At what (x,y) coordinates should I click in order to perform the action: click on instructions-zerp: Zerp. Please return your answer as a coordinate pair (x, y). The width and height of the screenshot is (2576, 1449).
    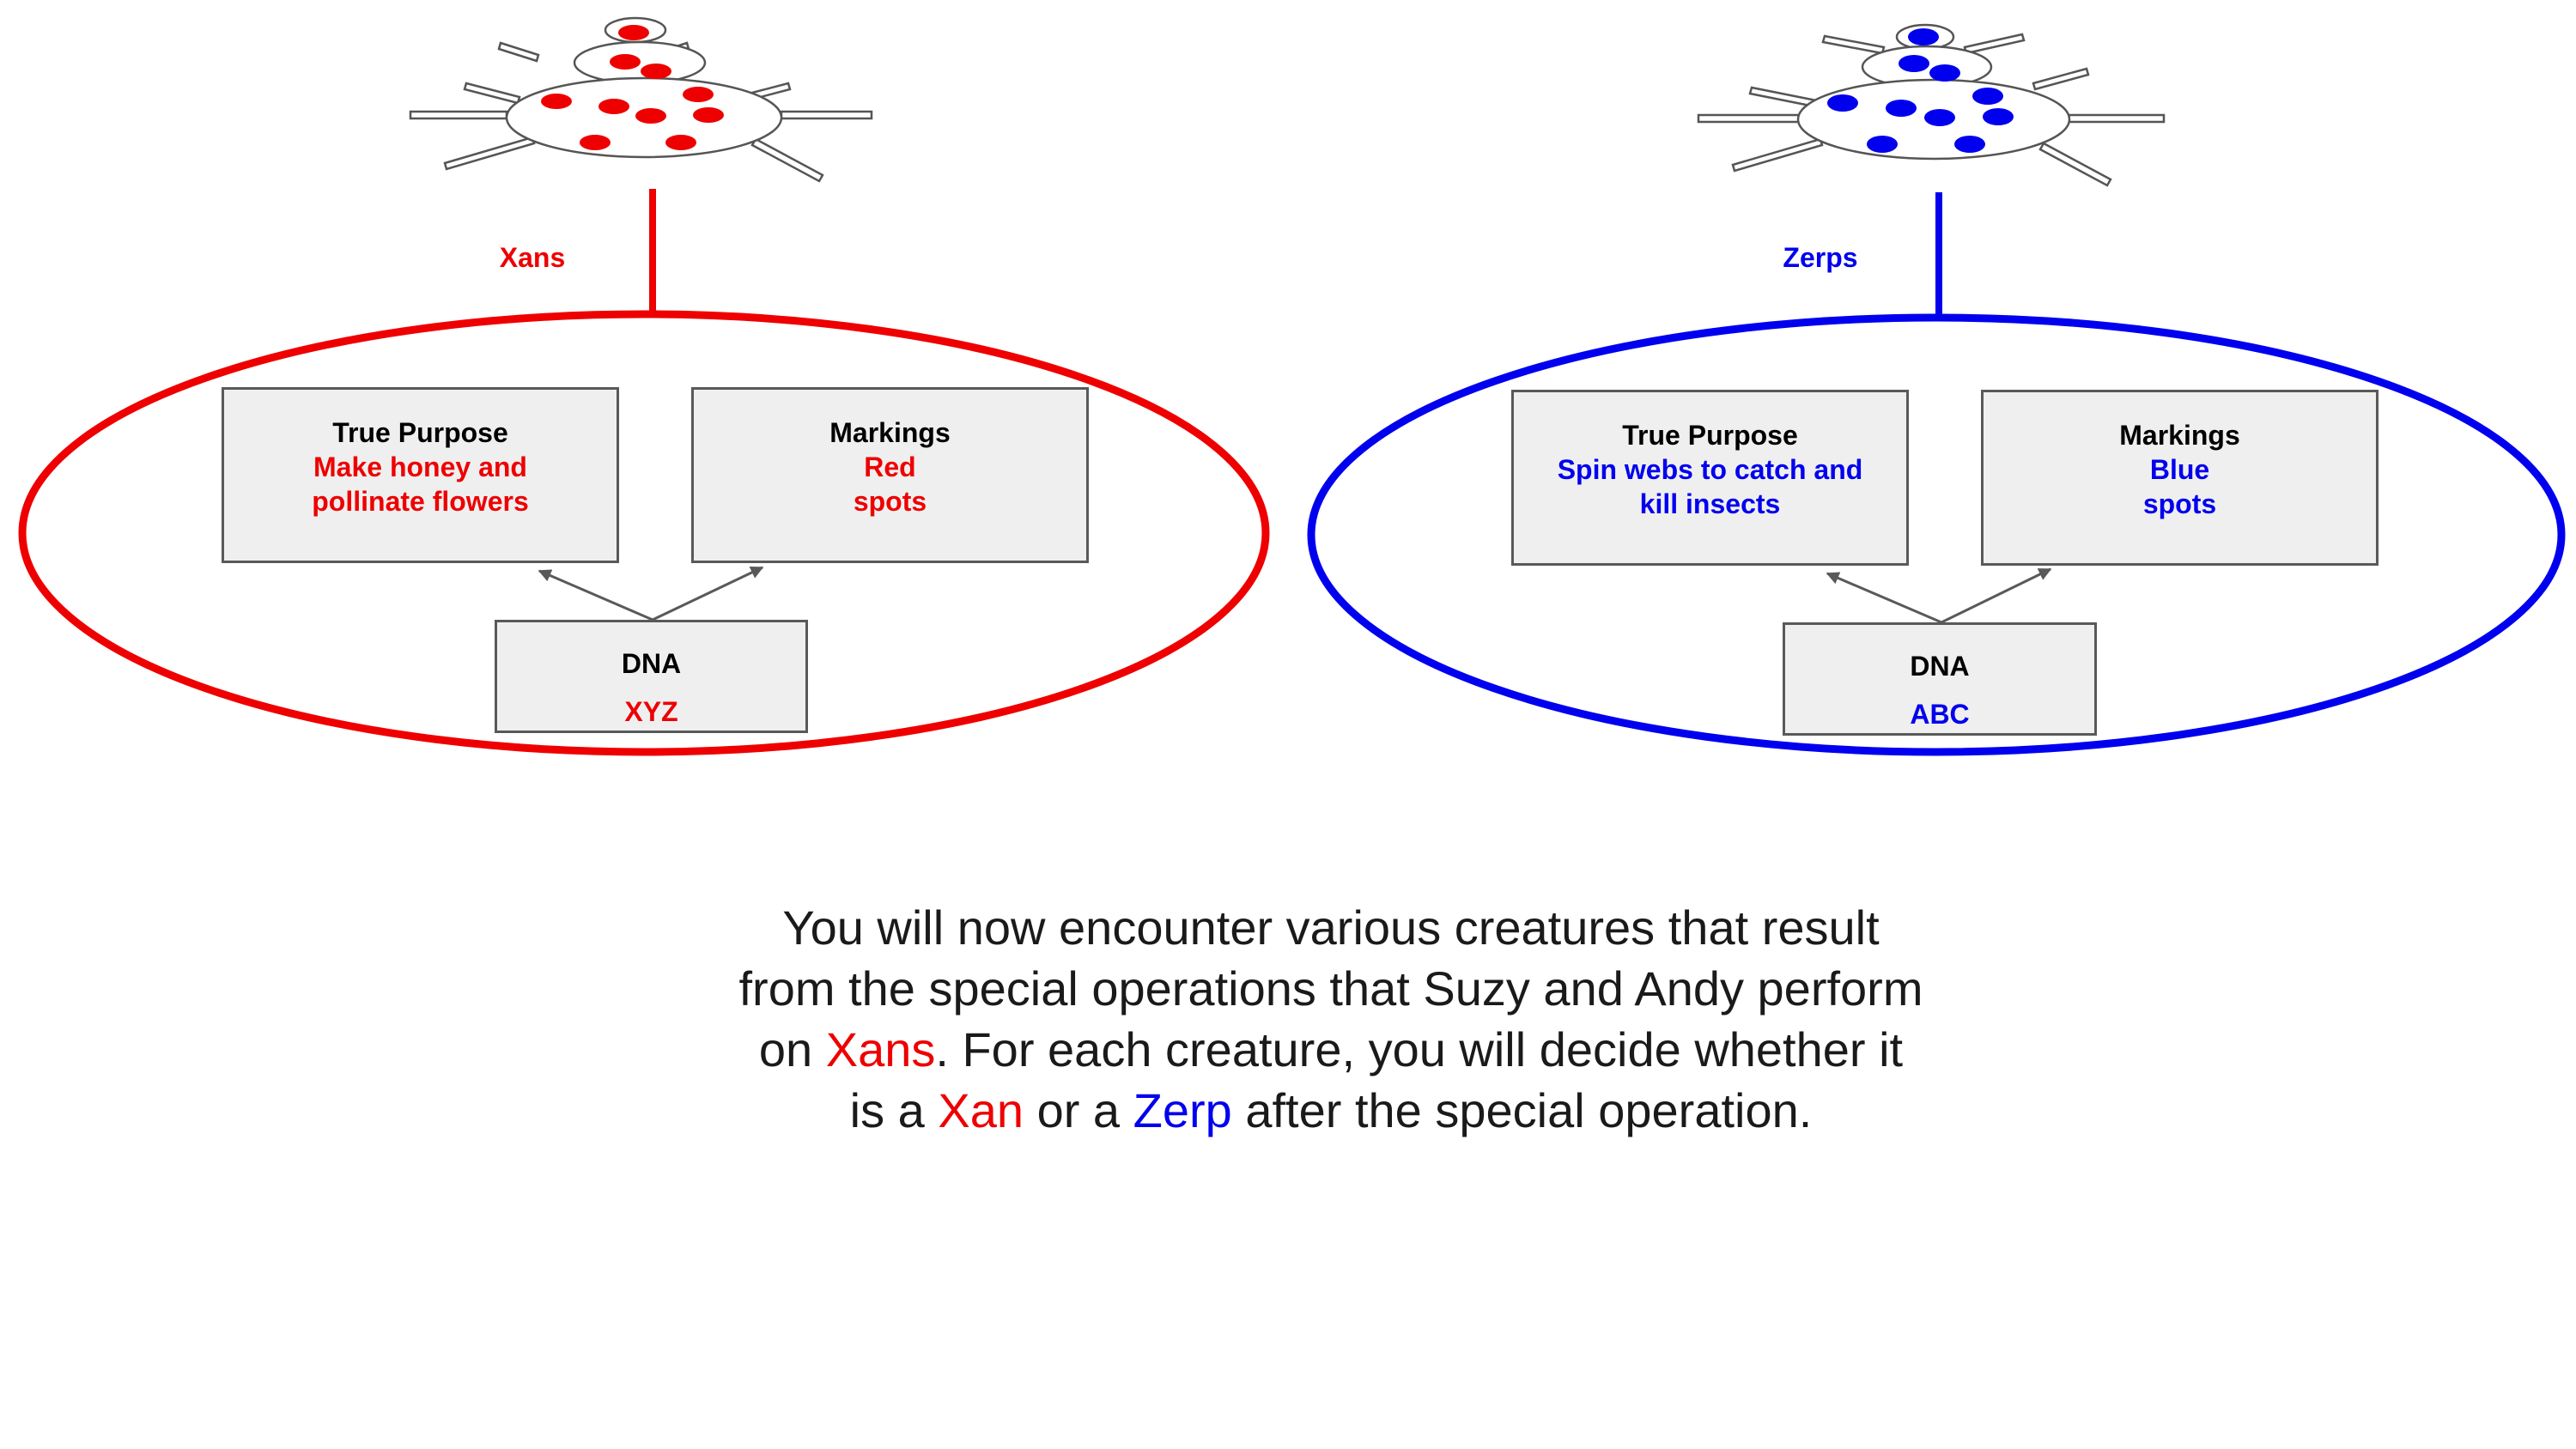
    Looking at the image, I should click on (1182, 1110).